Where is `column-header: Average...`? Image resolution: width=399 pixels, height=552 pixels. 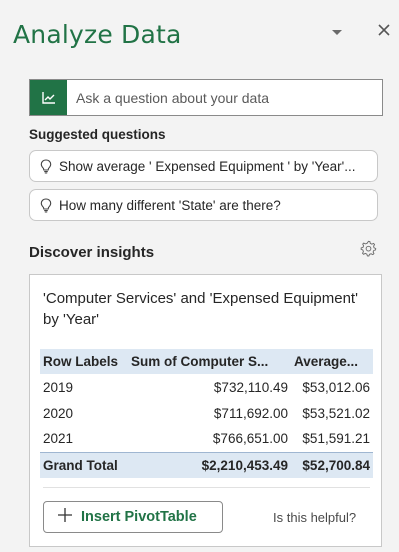
column-header: Average... is located at coordinates (332, 361).